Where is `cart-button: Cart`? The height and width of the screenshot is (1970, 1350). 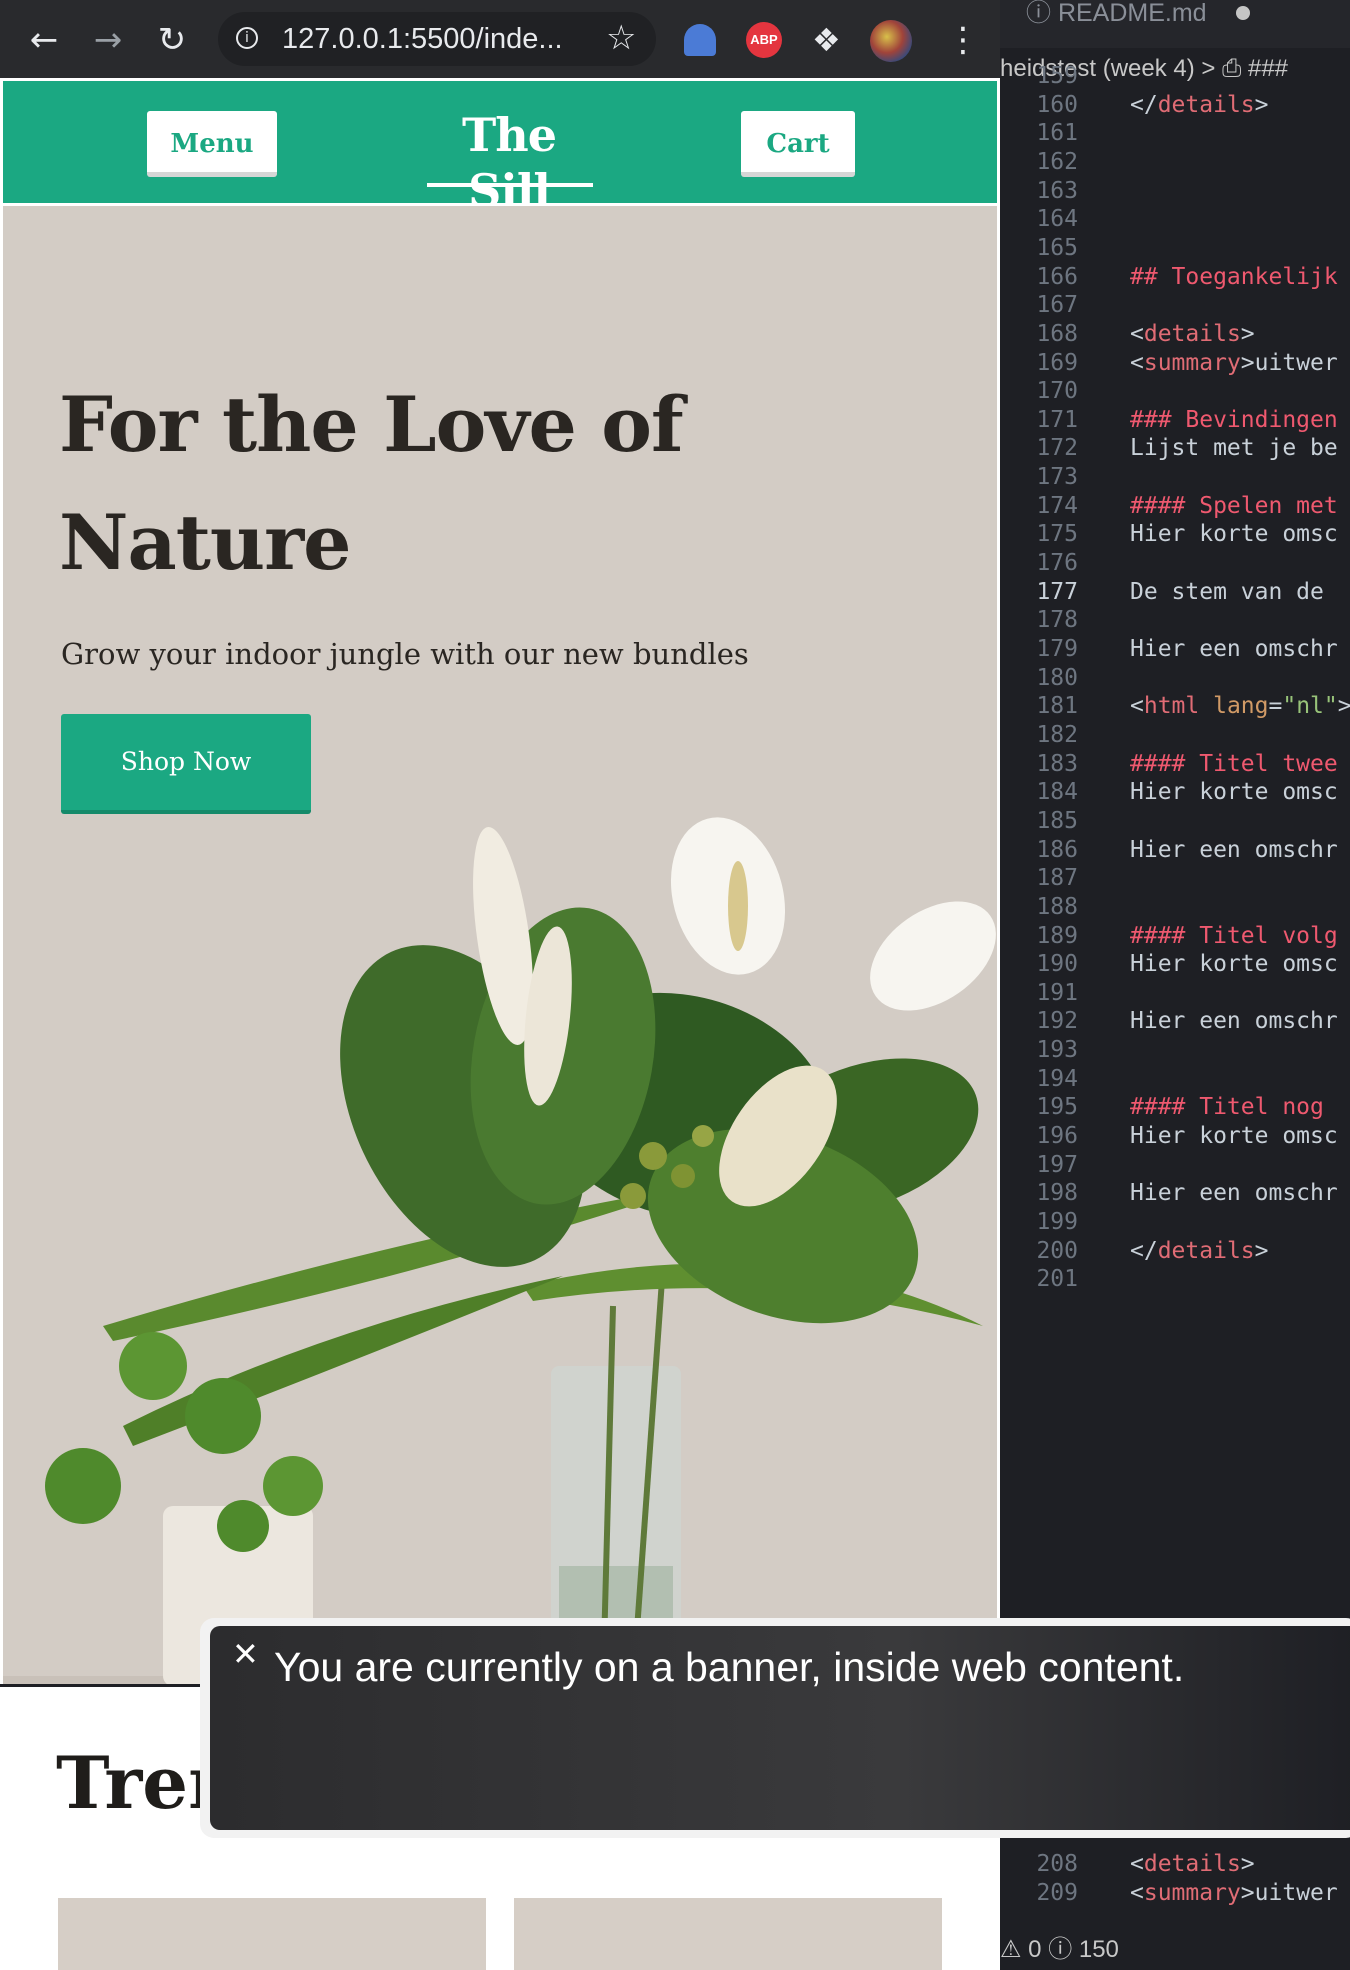 cart-button: Cart is located at coordinates (798, 144).